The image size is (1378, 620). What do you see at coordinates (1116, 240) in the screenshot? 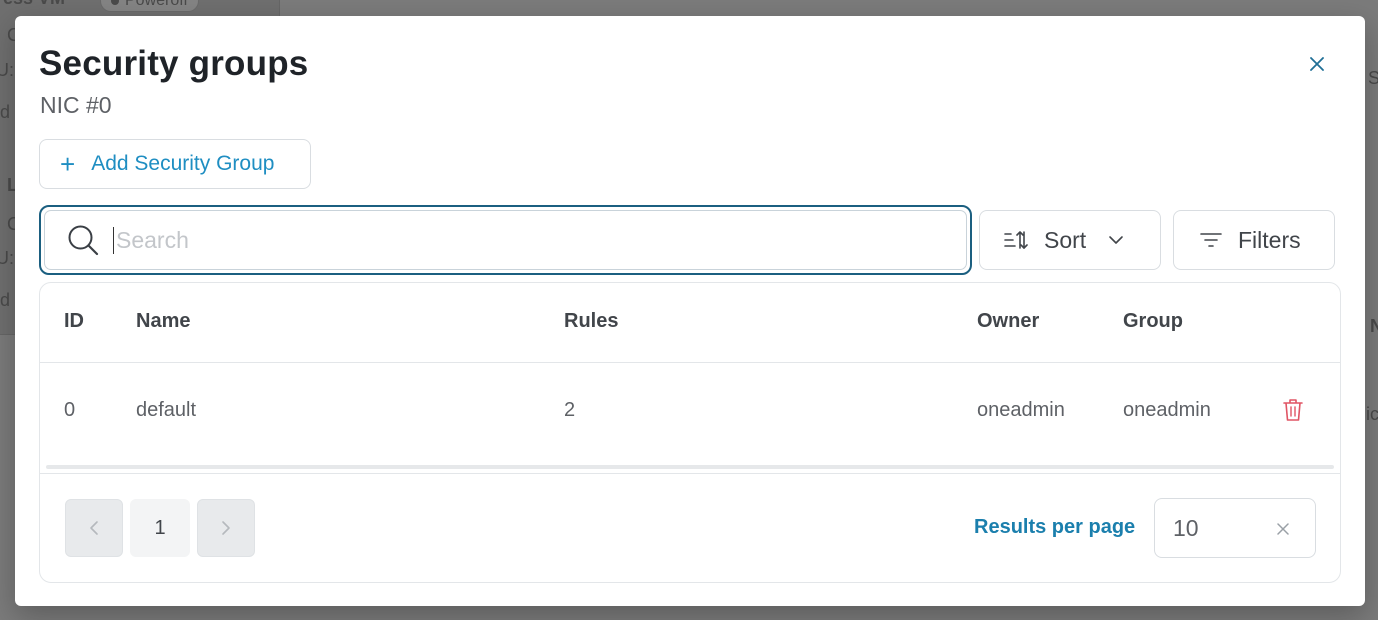
I see `chevron-down-icon` at bounding box center [1116, 240].